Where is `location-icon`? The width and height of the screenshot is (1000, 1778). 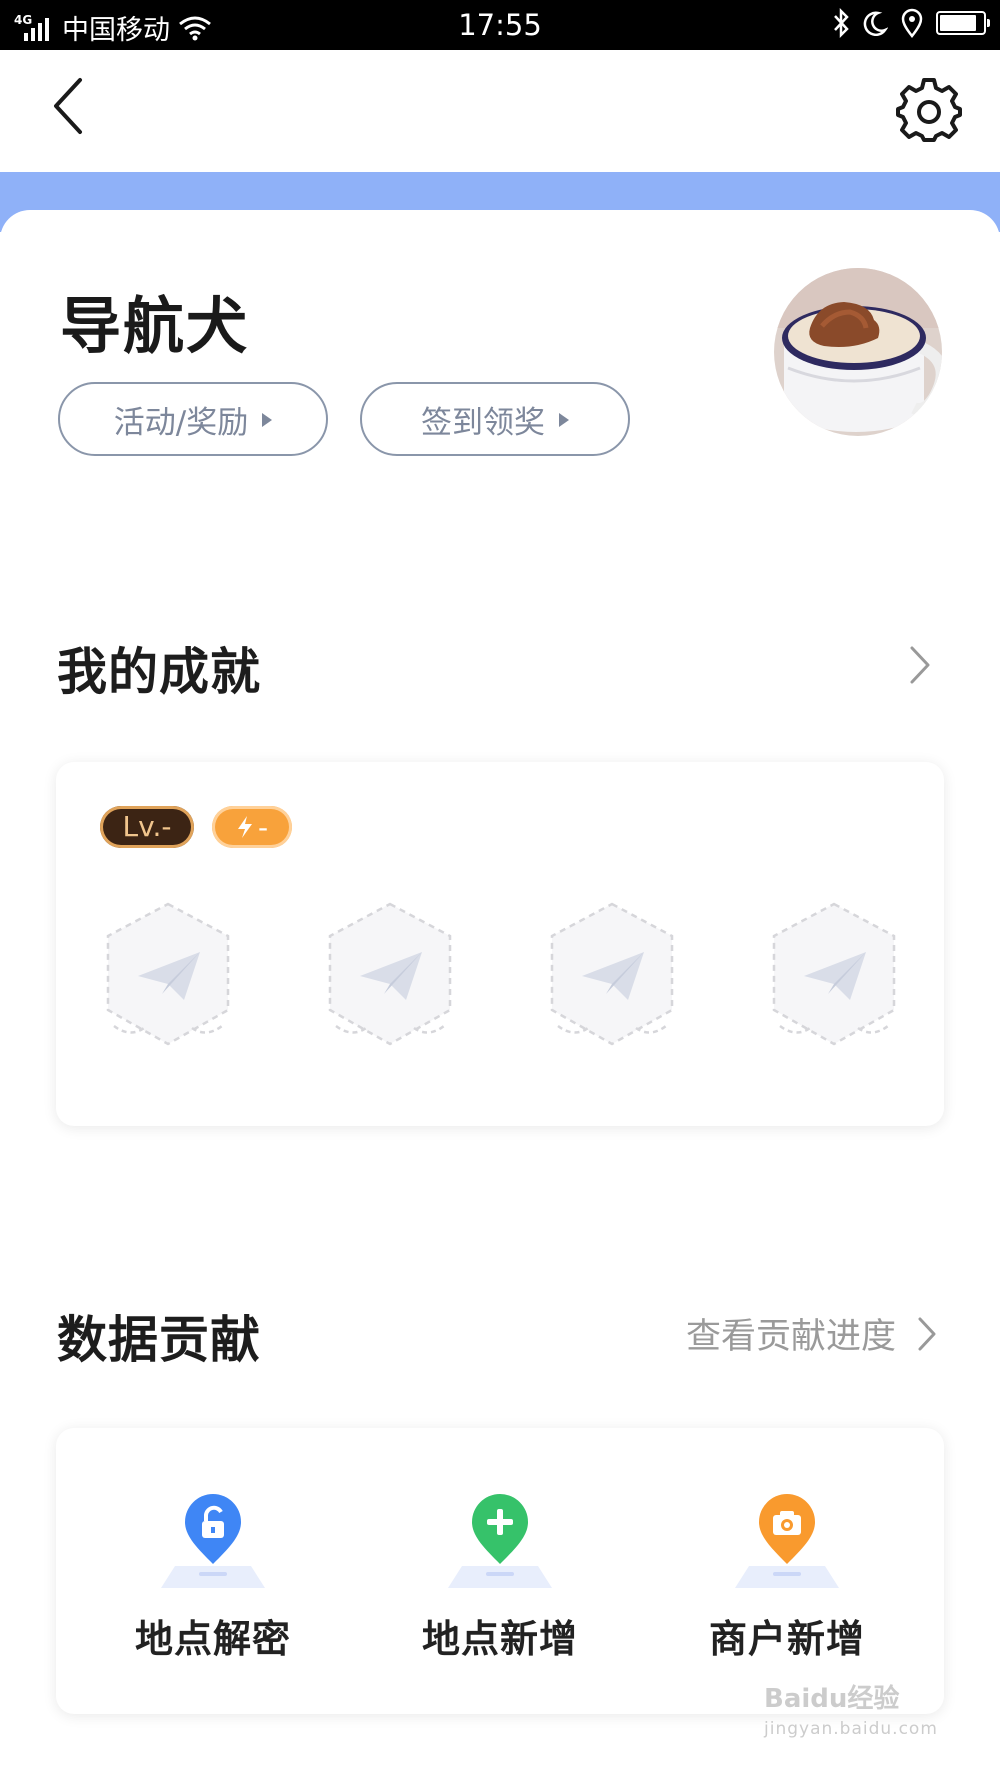 location-icon is located at coordinates (912, 23).